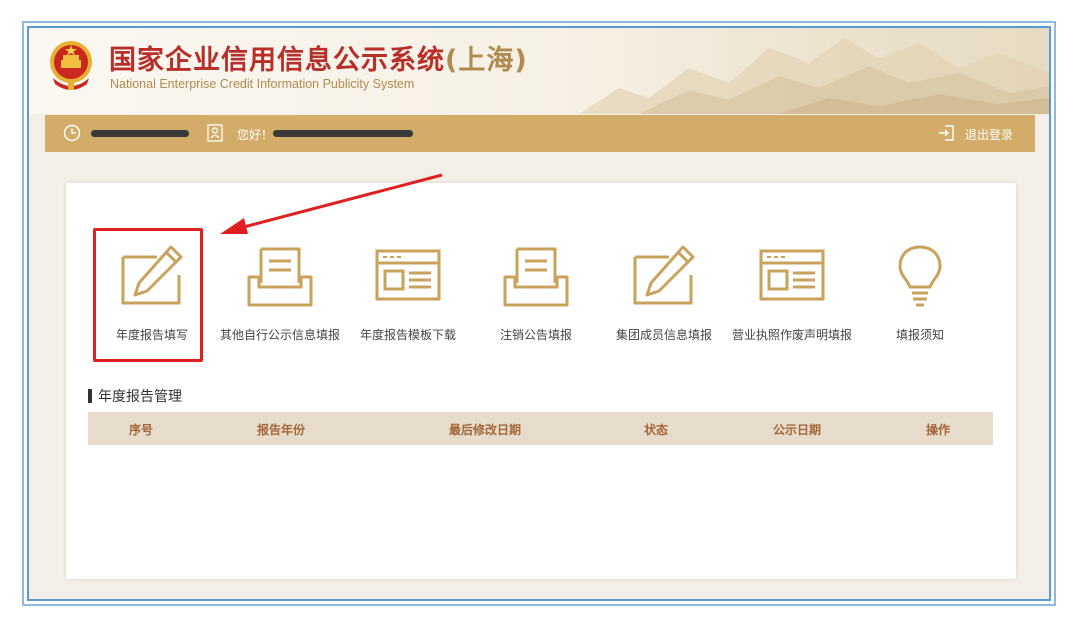 This screenshot has height=631, width=1080. I want to click on column-header: 最后修改日期, so click(485, 430).